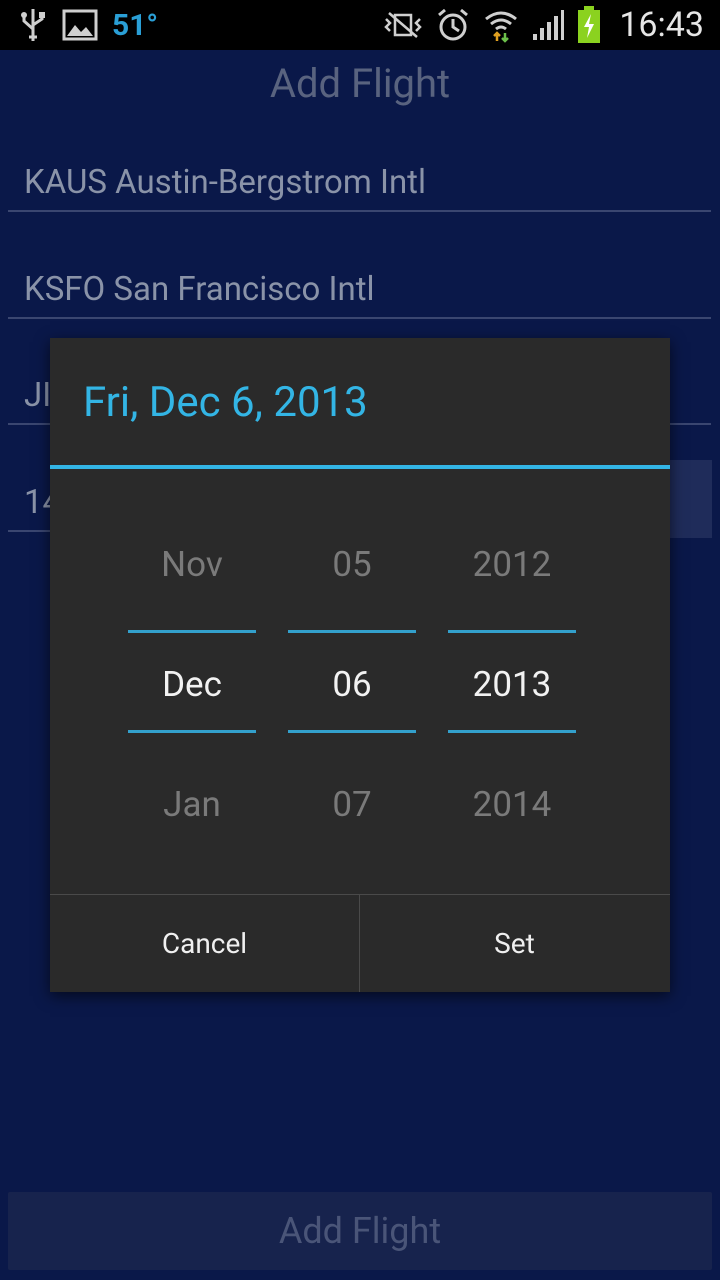 Image resolution: width=720 pixels, height=1280 pixels. Describe the element at coordinates (512, 564) in the screenshot. I see `year-prev: 2012` at that location.